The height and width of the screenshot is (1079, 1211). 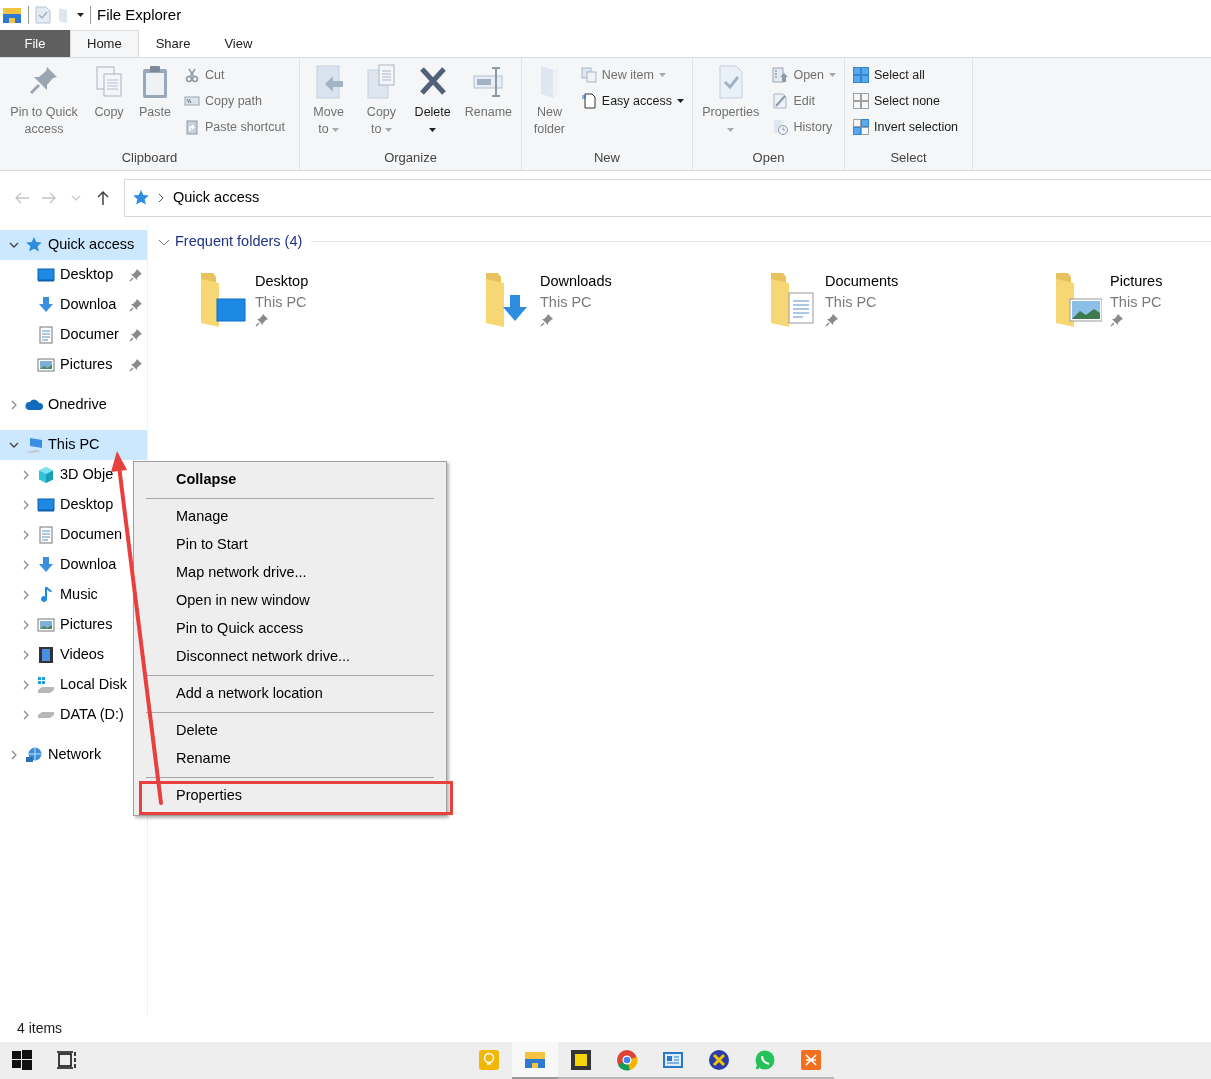 I want to click on pencil-page-icon, so click(x=780, y=101).